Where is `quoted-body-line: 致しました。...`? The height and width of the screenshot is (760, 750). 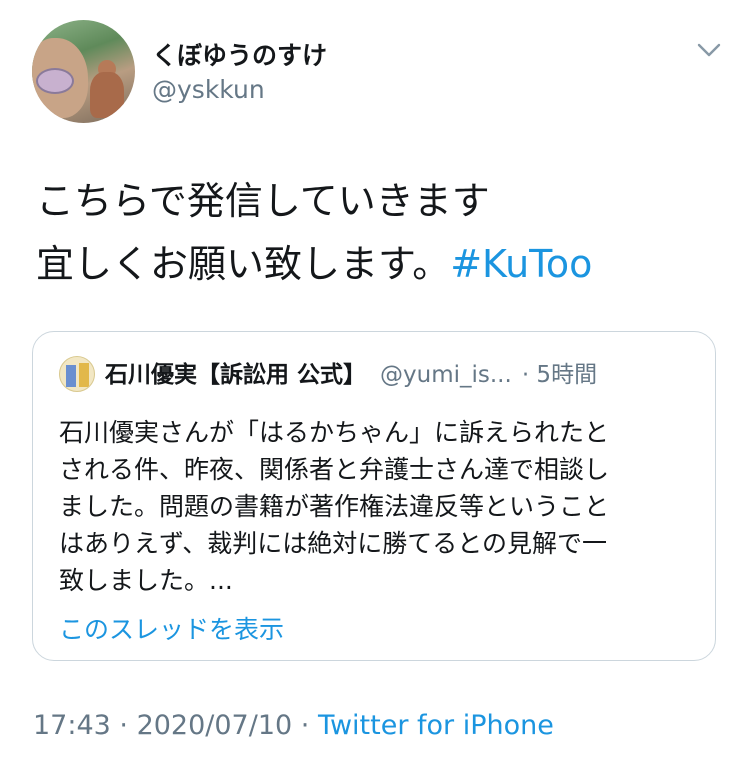 quoted-body-line: 致しました。... is located at coordinates (146, 580).